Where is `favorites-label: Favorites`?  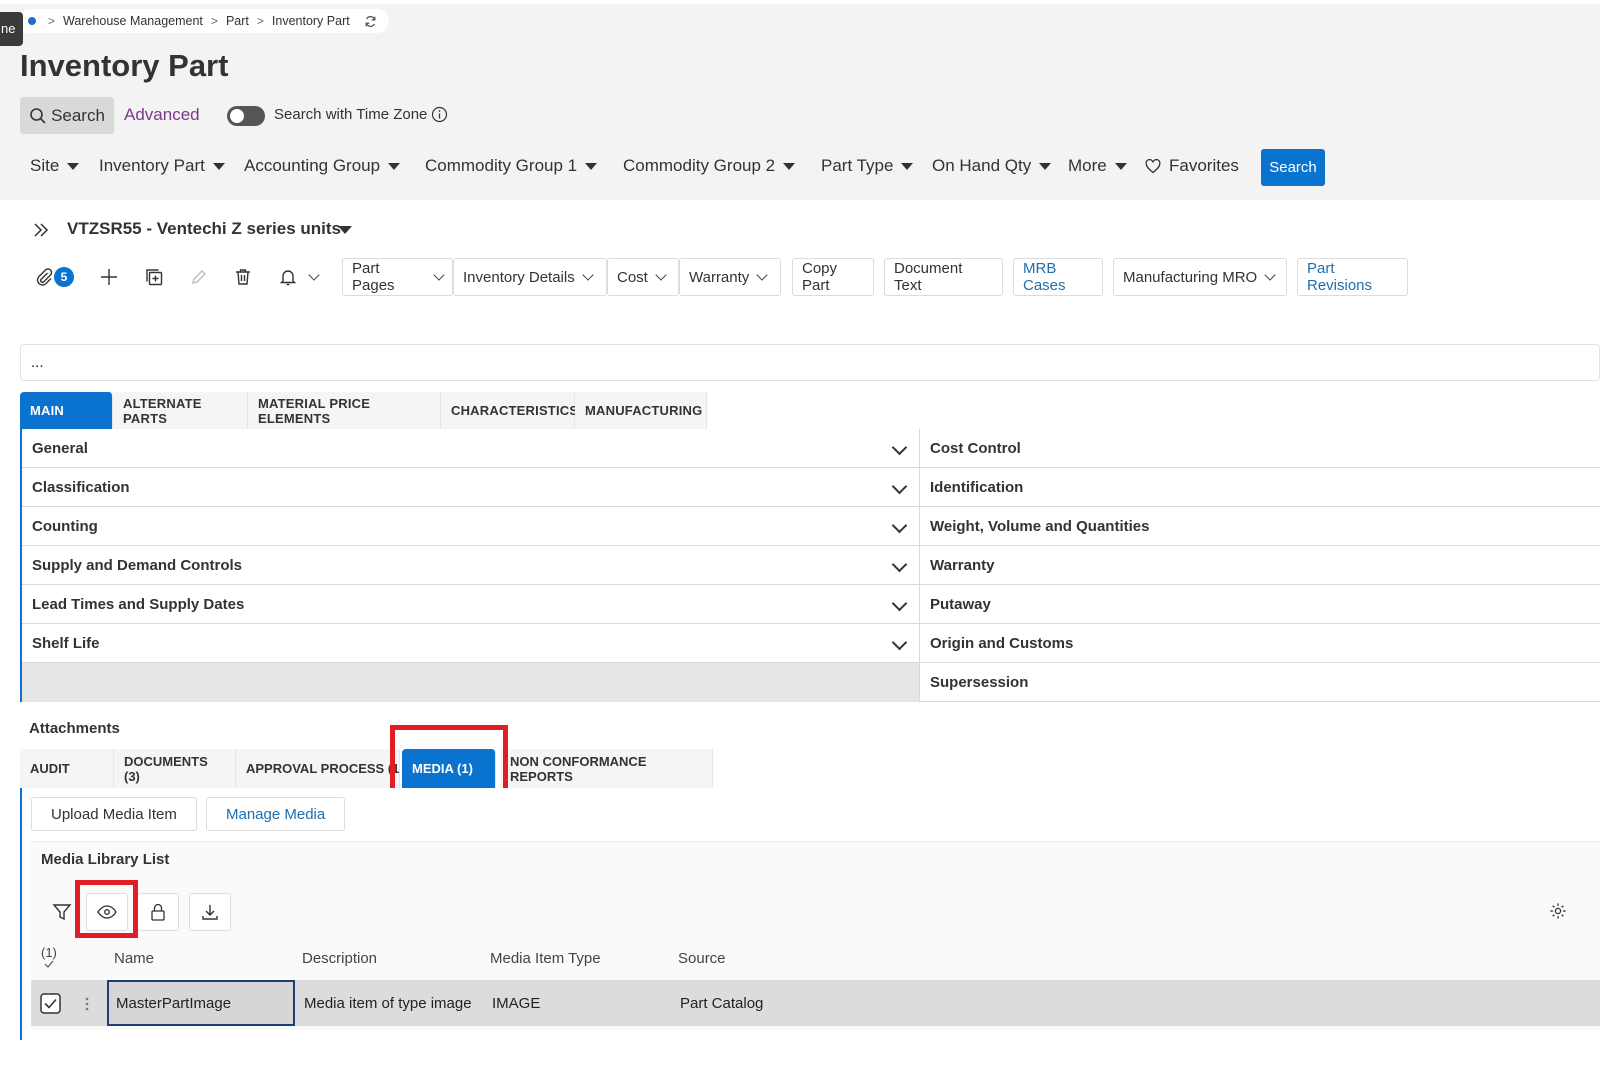
favorites-label: Favorites is located at coordinates (1204, 165).